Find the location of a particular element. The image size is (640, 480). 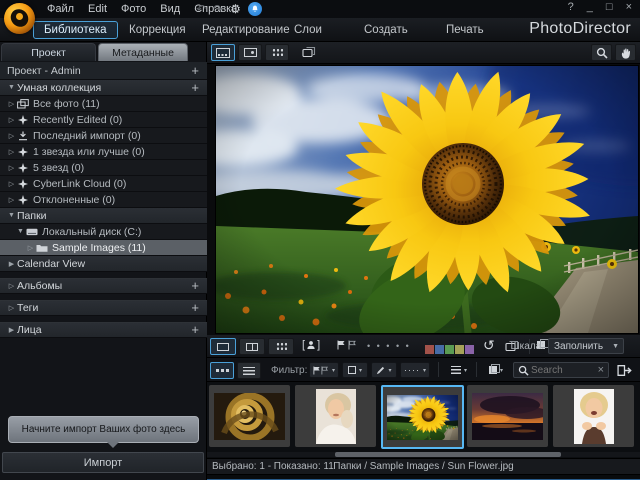

color-label-red is located at coordinates (429, 349).